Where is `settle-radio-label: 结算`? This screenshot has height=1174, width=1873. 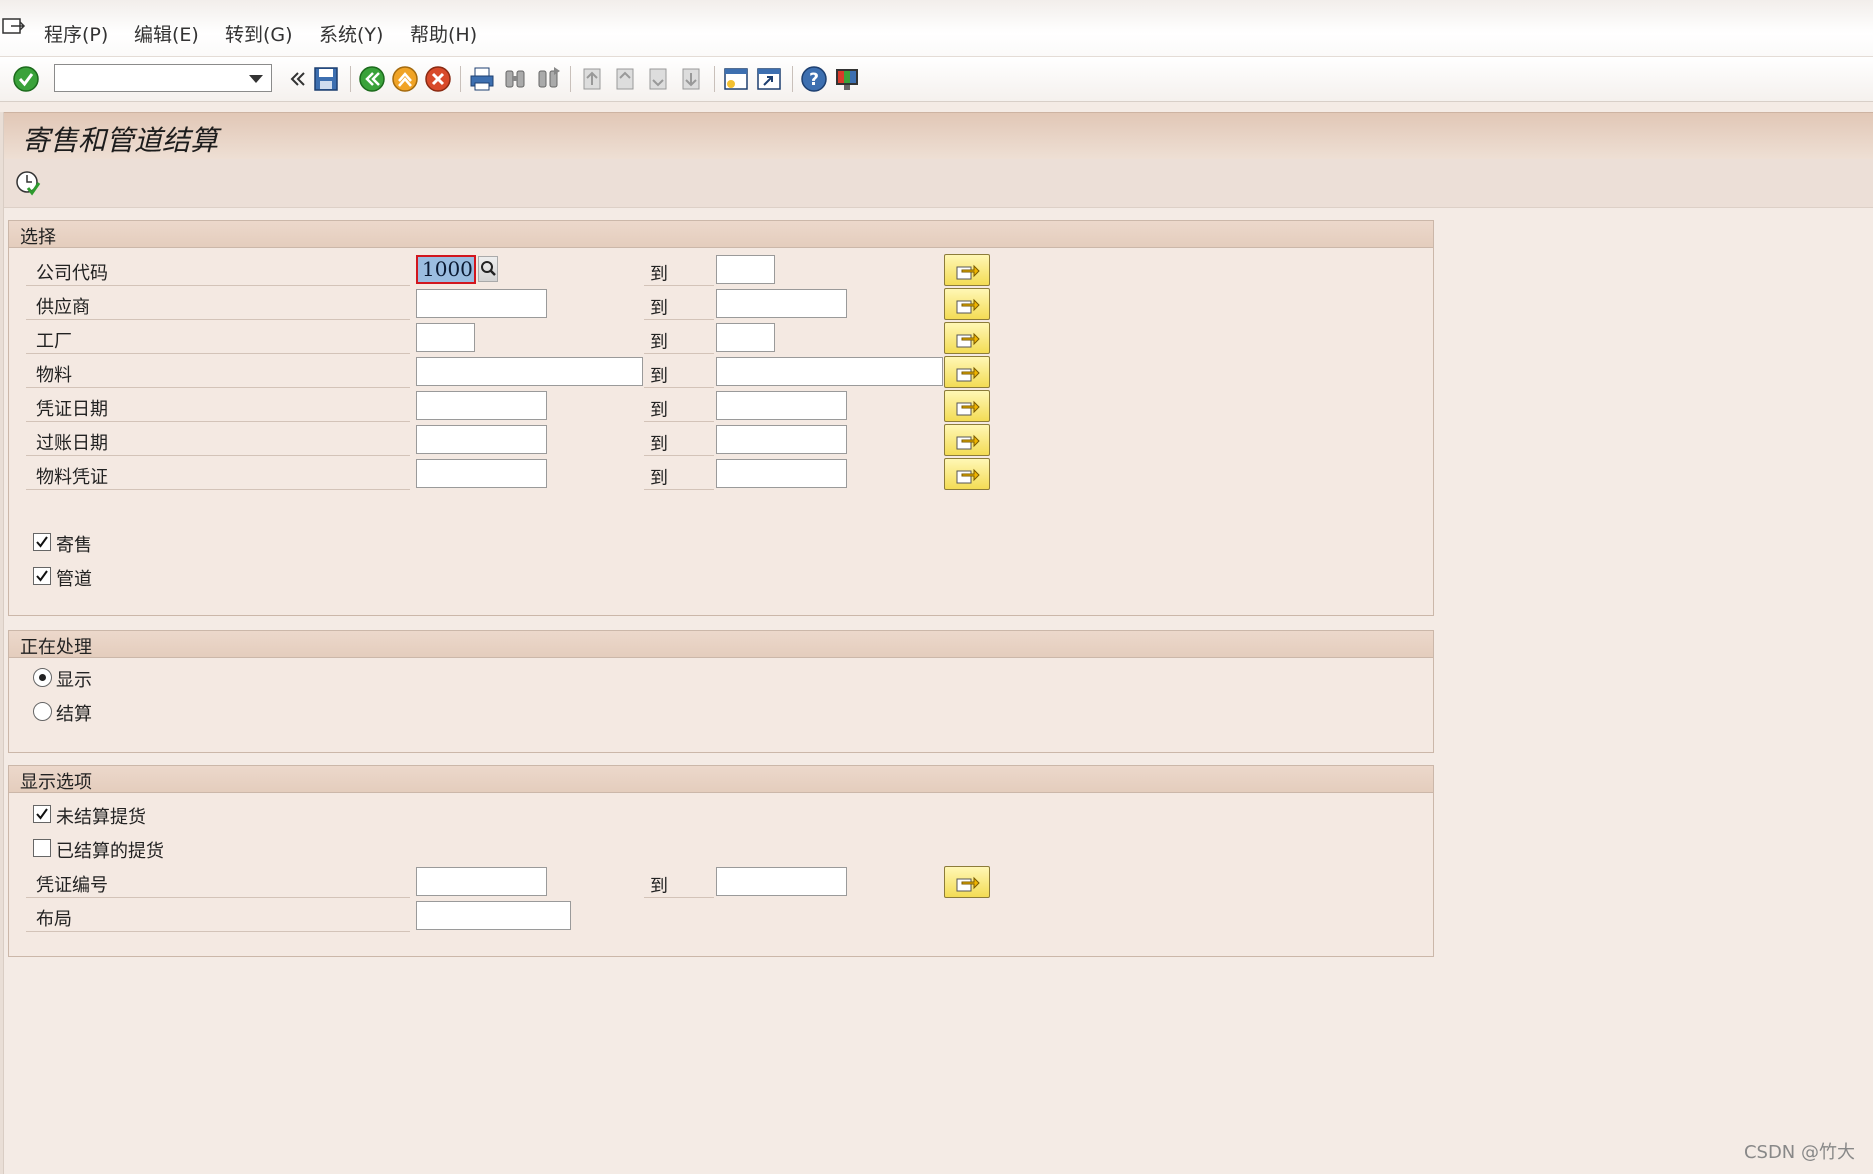
settle-radio-label: 结算 is located at coordinates (74, 714).